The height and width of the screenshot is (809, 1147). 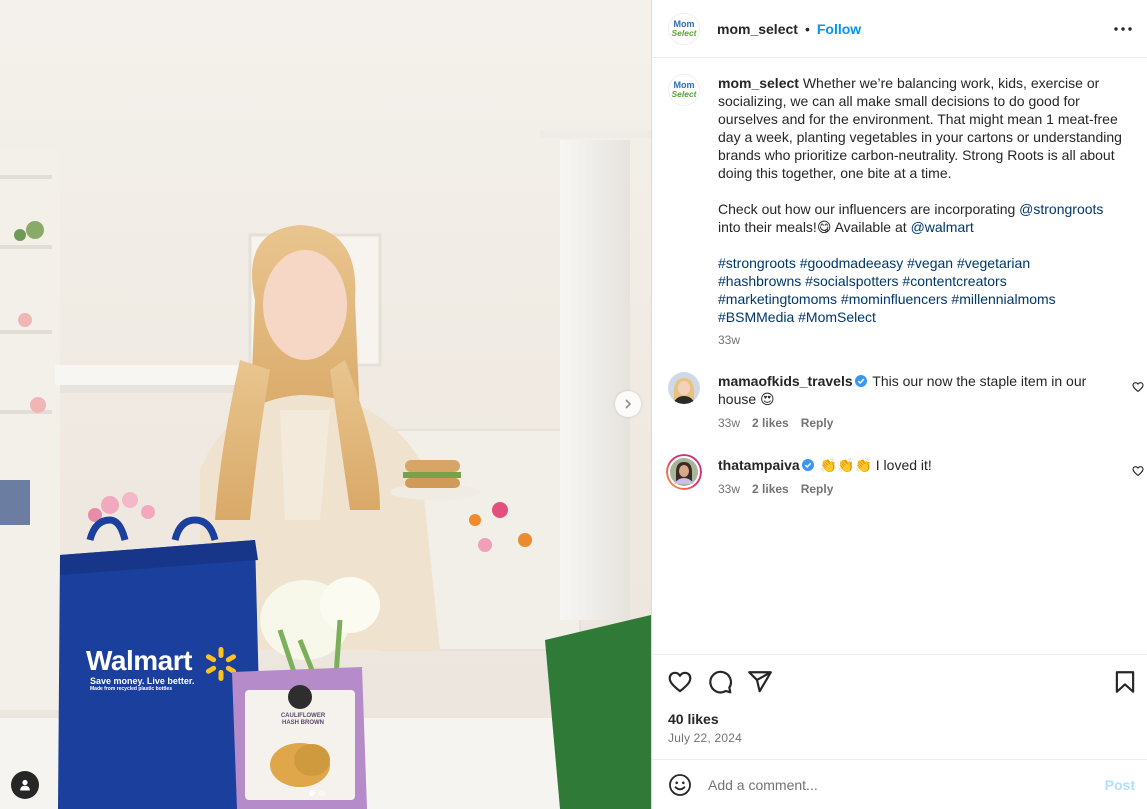 I want to click on tagged-users-button, so click(x=25, y=785).